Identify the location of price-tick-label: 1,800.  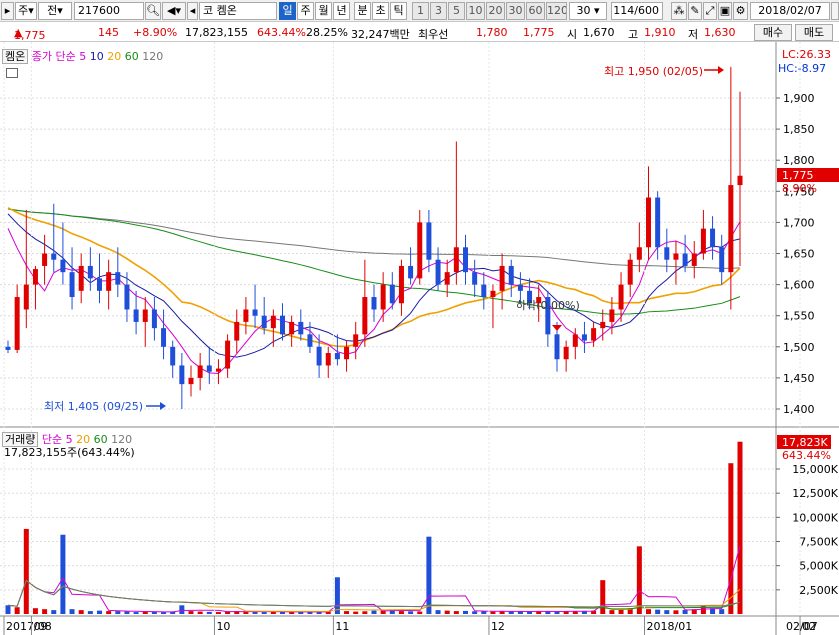
(799, 160).